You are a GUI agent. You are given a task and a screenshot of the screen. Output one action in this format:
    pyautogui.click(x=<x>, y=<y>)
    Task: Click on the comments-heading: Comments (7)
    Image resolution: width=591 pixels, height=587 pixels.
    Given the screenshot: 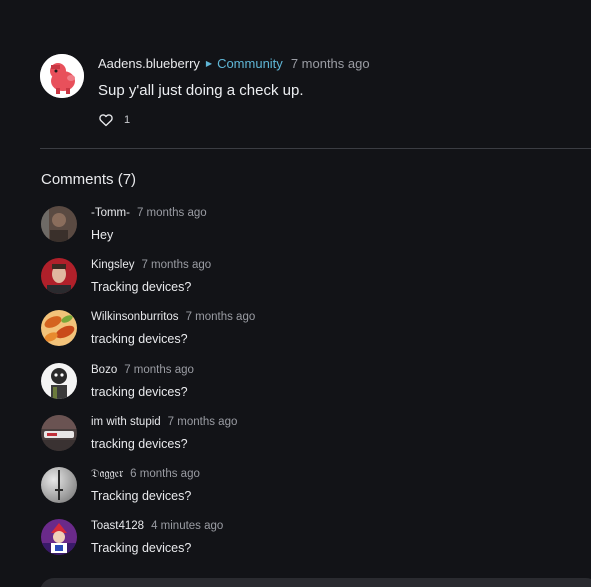 What is the action you would take?
    pyautogui.click(x=88, y=180)
    